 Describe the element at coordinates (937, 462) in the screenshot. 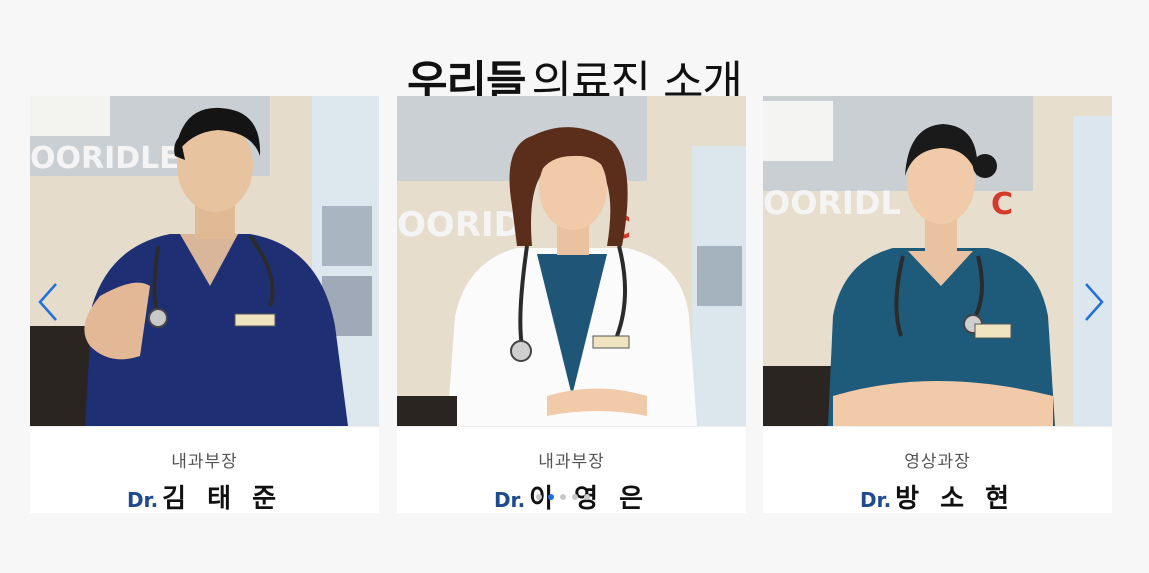

I see `doctor-title: 영상과장` at that location.